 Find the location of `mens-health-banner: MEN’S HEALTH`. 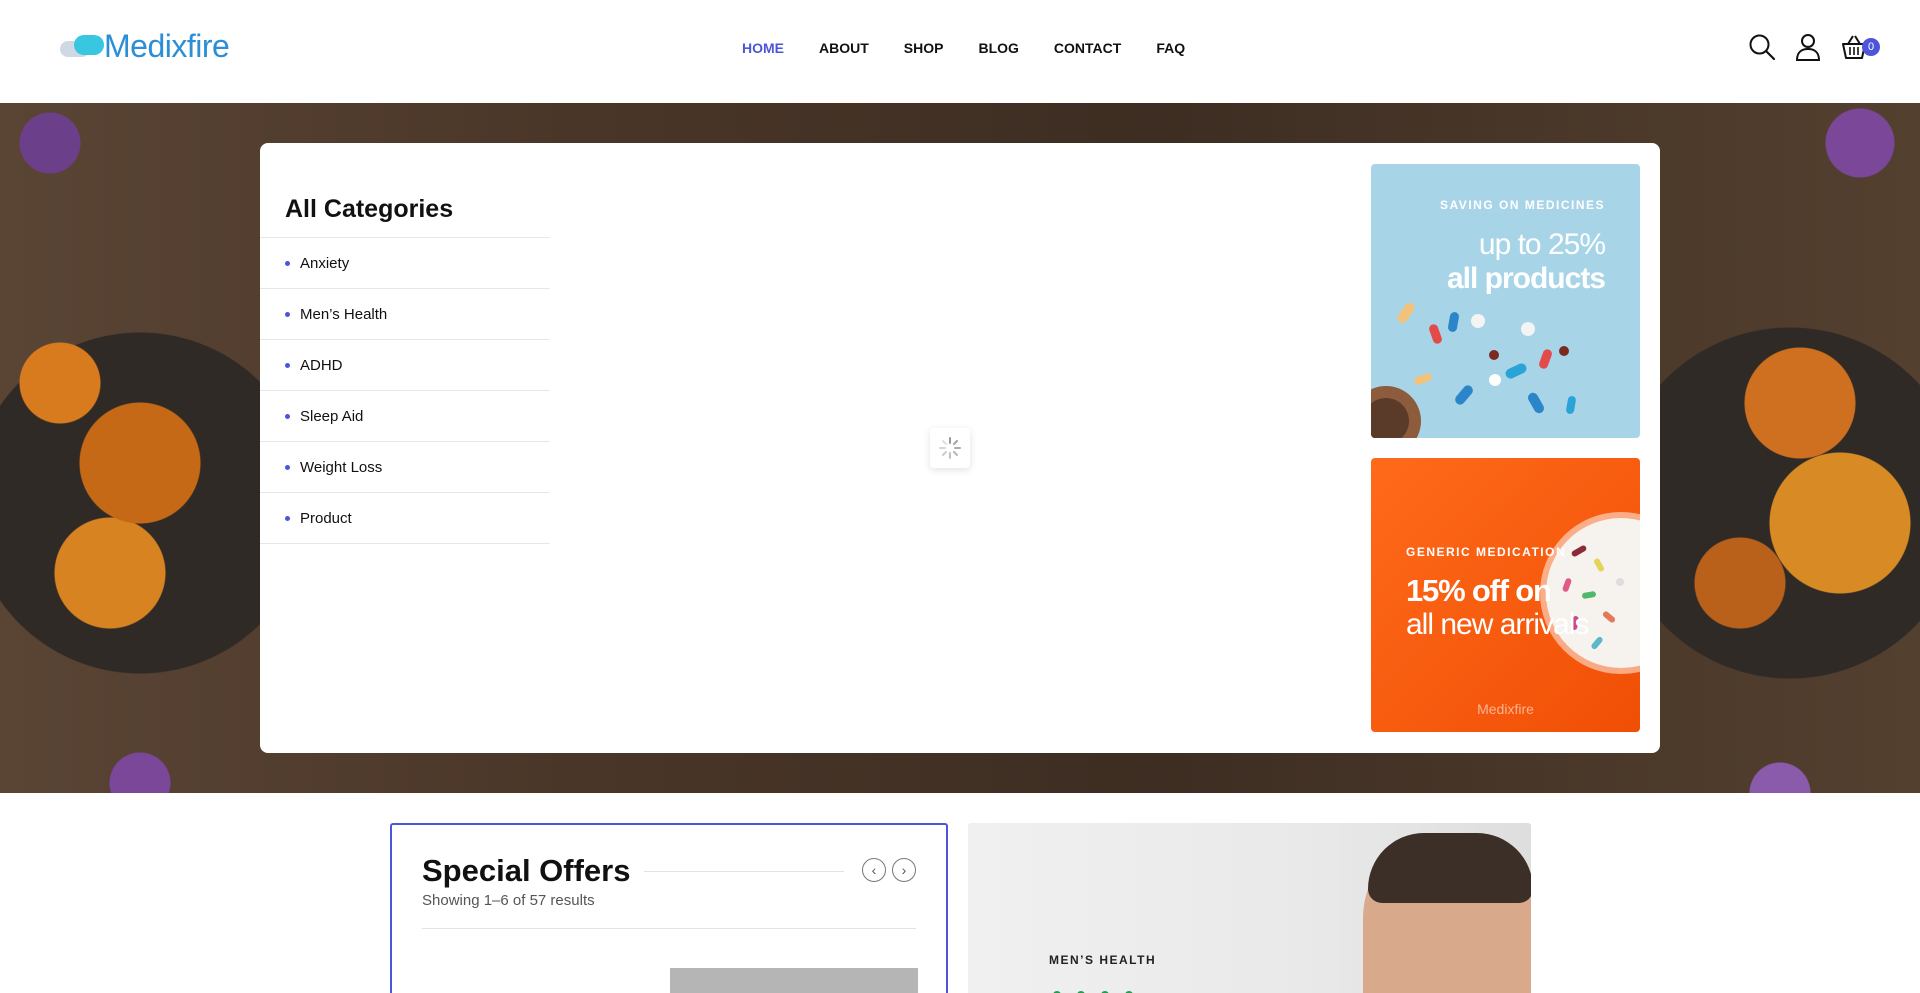

mens-health-banner: MEN’S HEALTH is located at coordinates (1249, 908).